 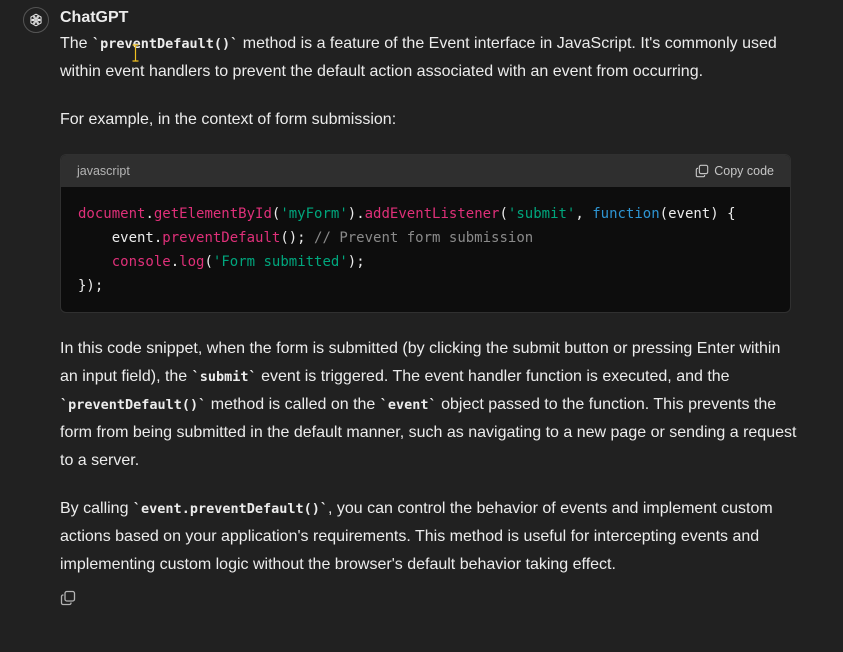 I want to click on text-cursor-icon, so click(x=135, y=53).